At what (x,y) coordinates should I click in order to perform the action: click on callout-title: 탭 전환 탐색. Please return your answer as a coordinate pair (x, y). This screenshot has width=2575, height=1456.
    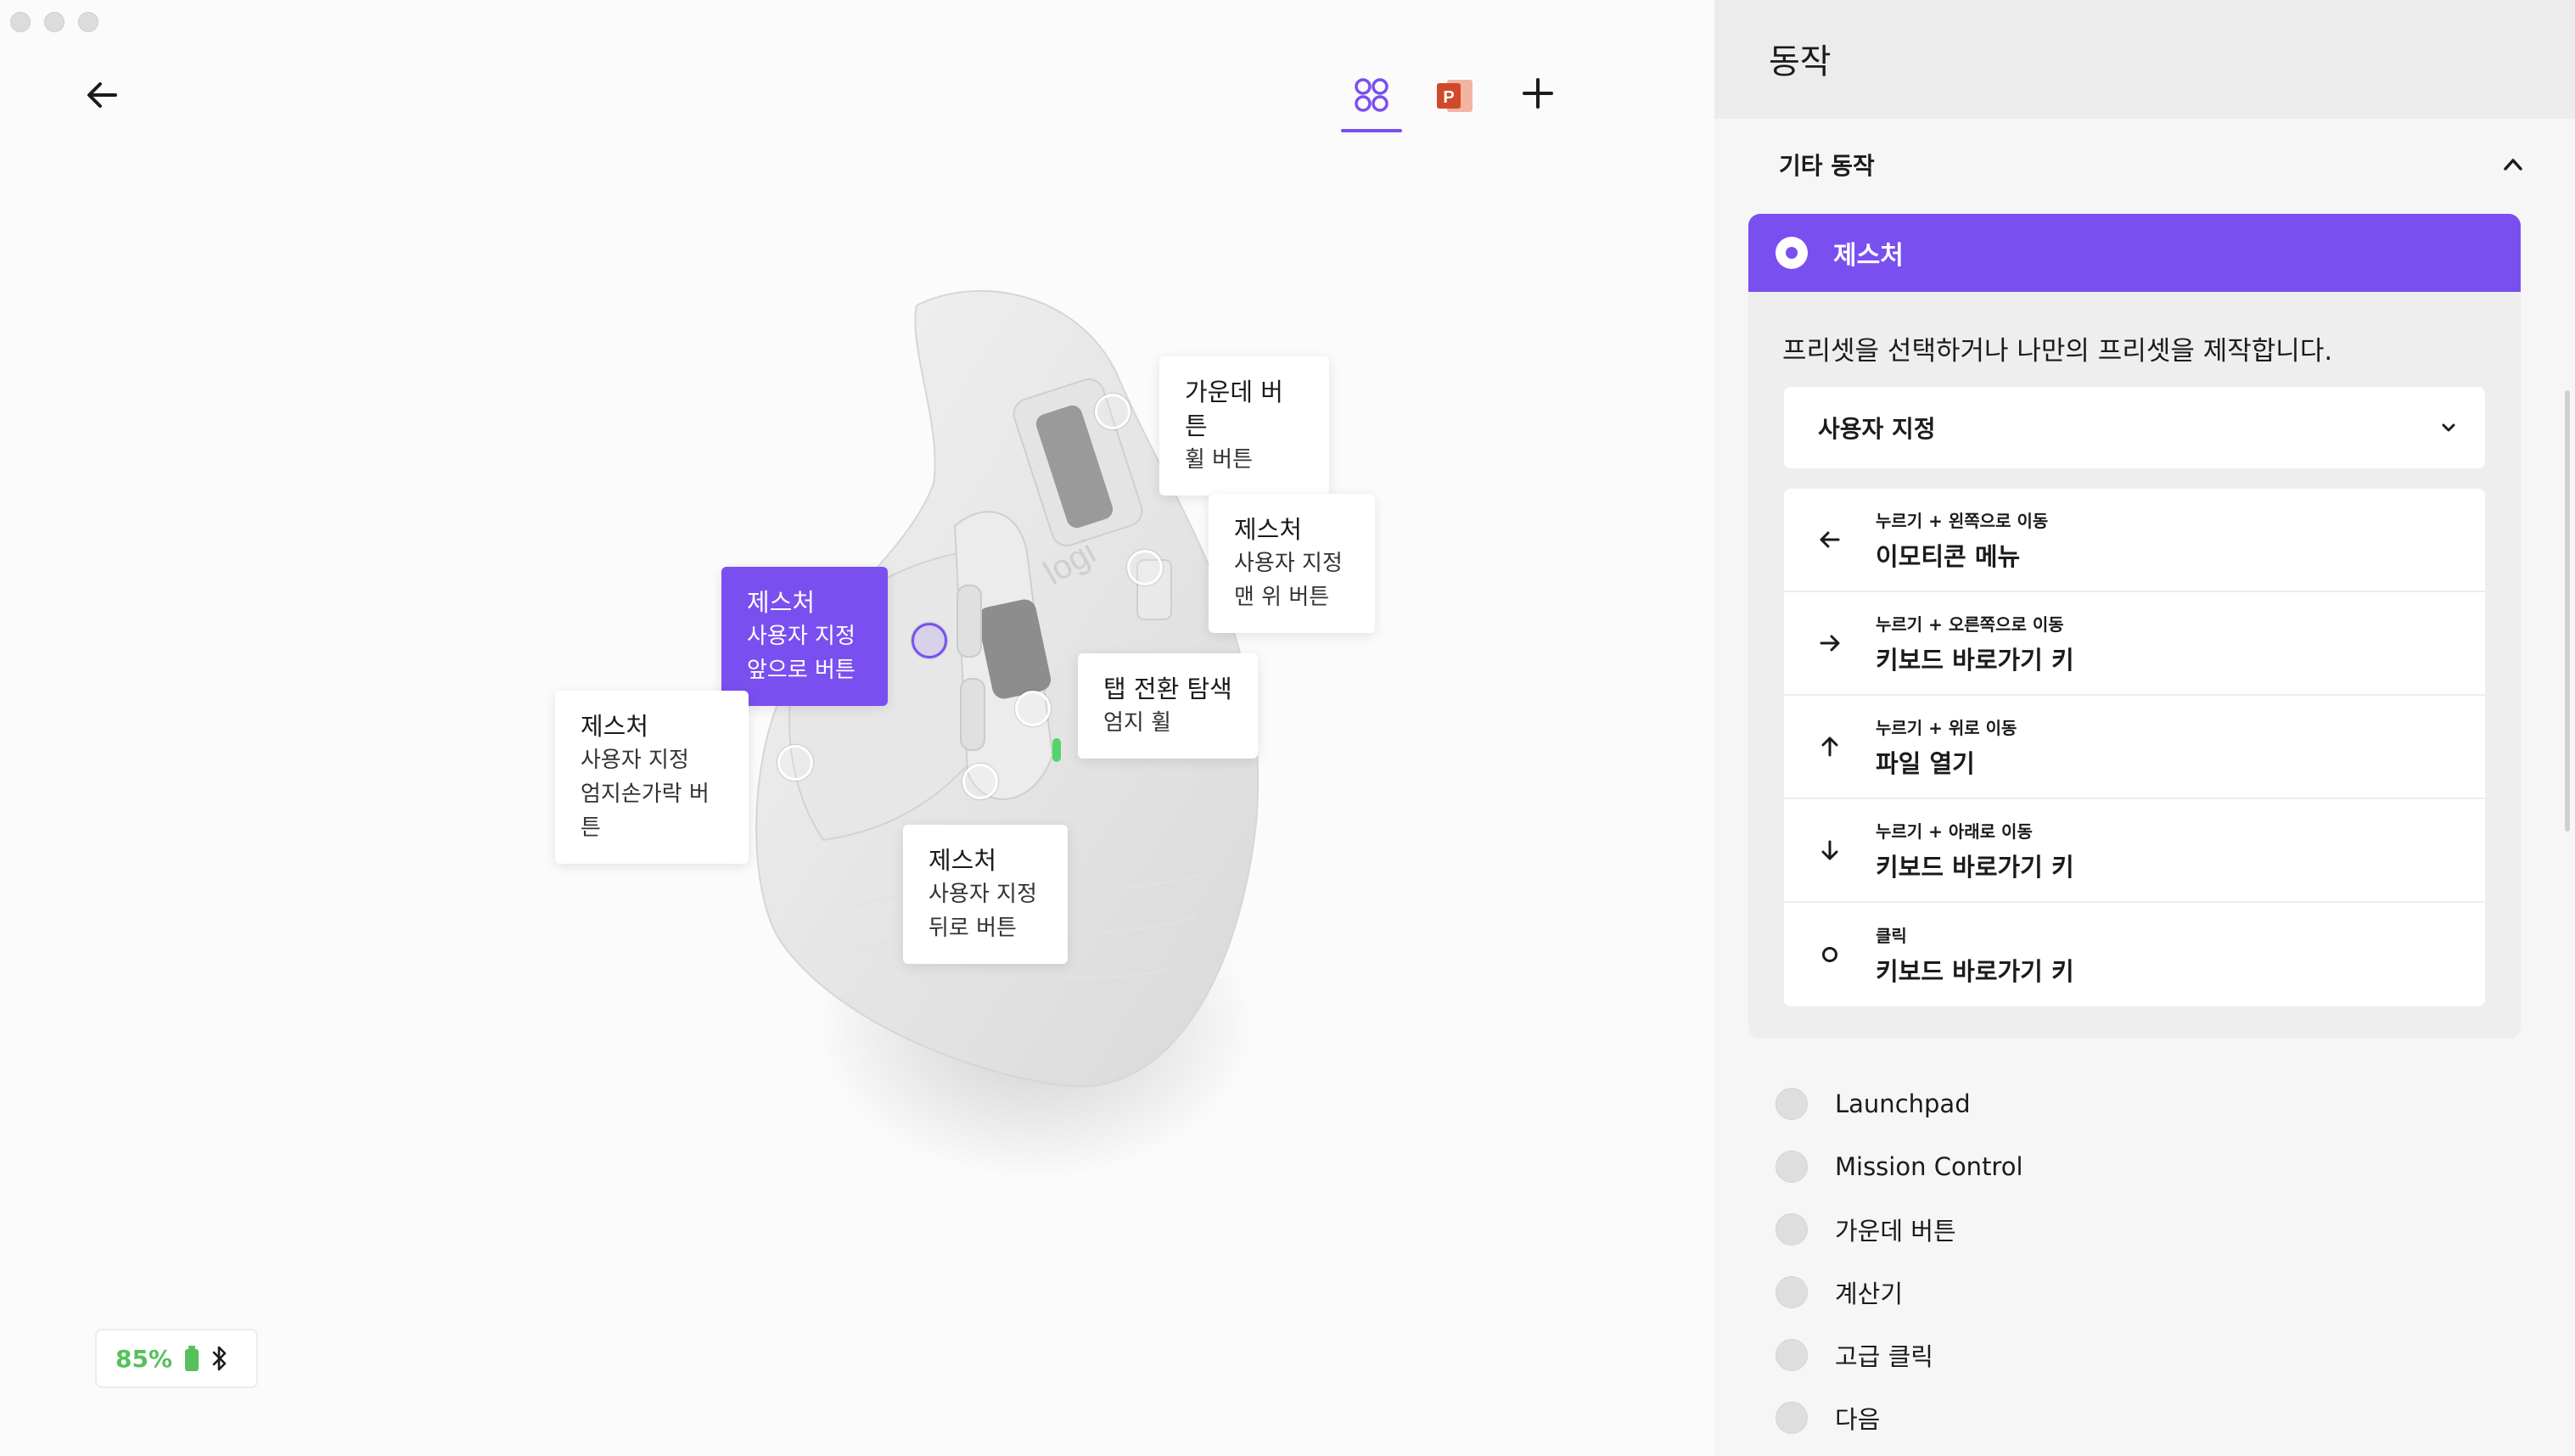
    Looking at the image, I should click on (1167, 689).